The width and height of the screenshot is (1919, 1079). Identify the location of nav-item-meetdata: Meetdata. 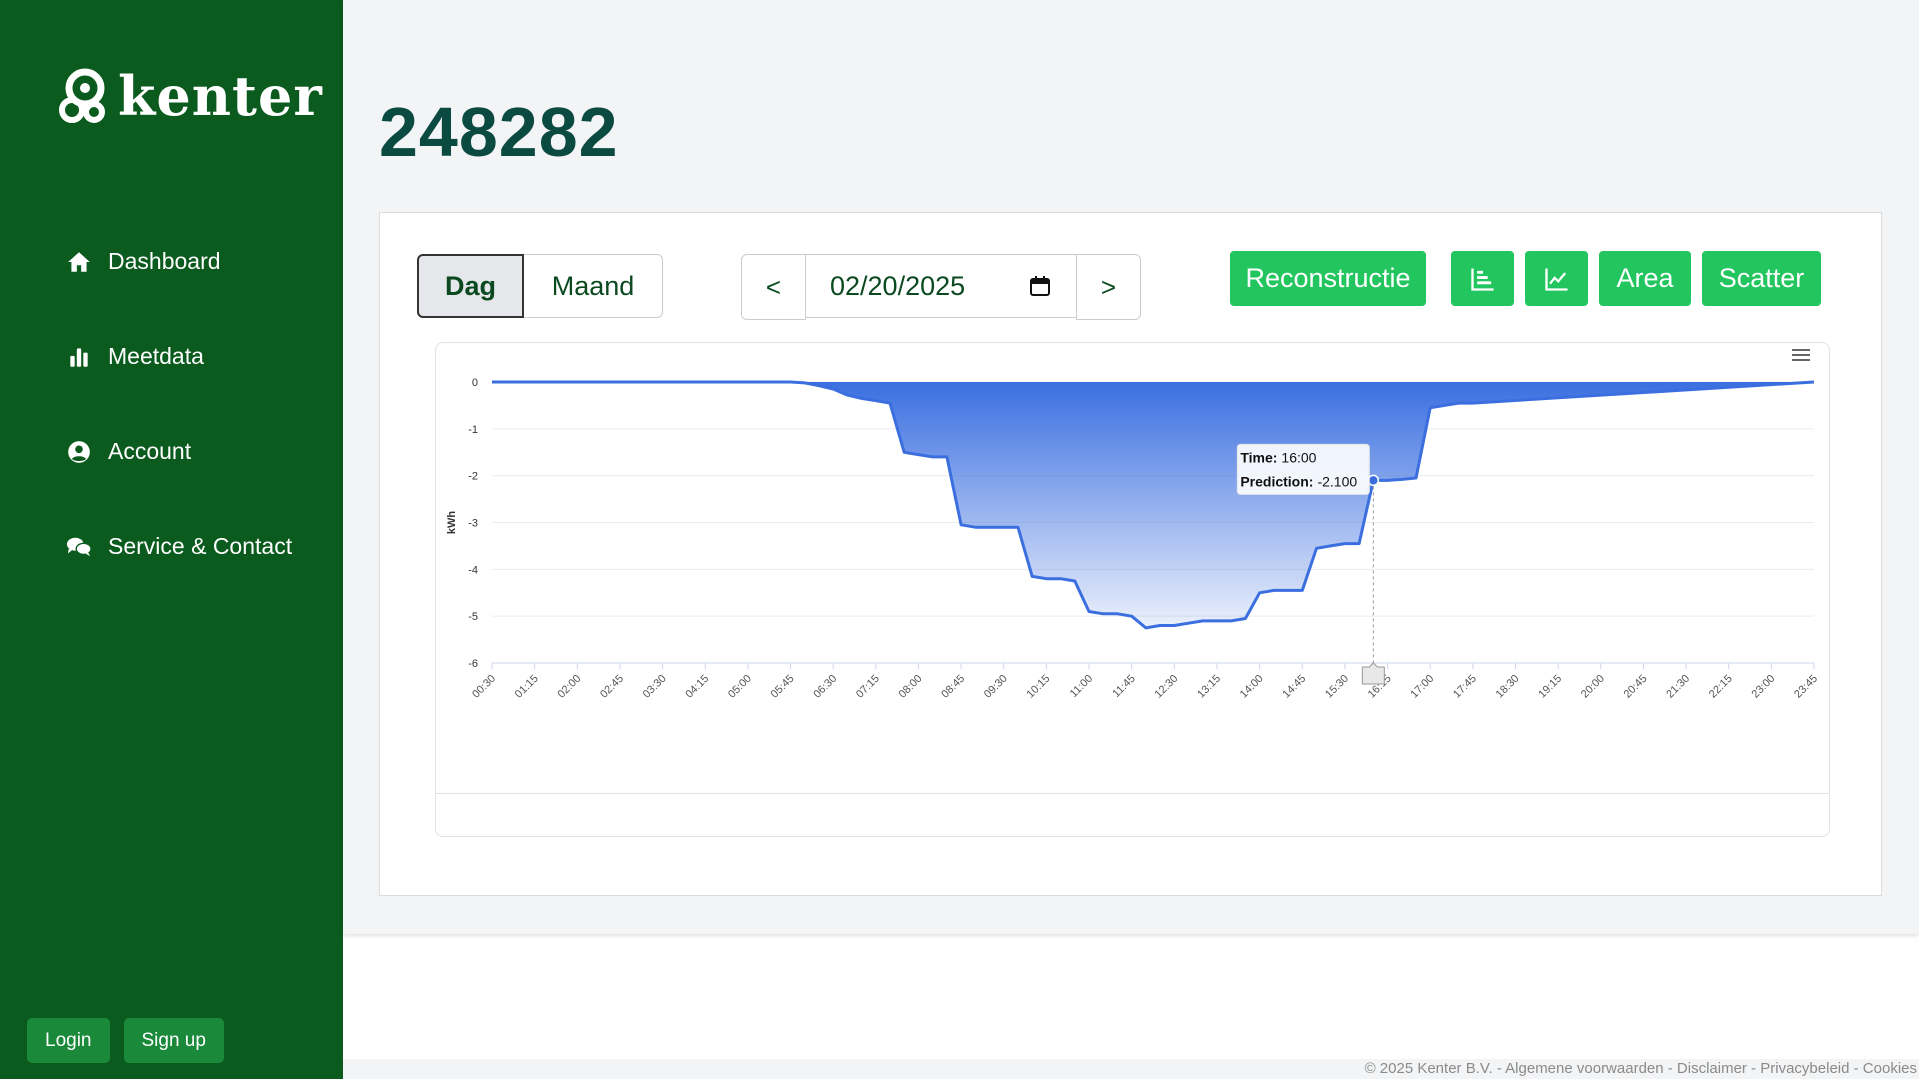
(179, 356).